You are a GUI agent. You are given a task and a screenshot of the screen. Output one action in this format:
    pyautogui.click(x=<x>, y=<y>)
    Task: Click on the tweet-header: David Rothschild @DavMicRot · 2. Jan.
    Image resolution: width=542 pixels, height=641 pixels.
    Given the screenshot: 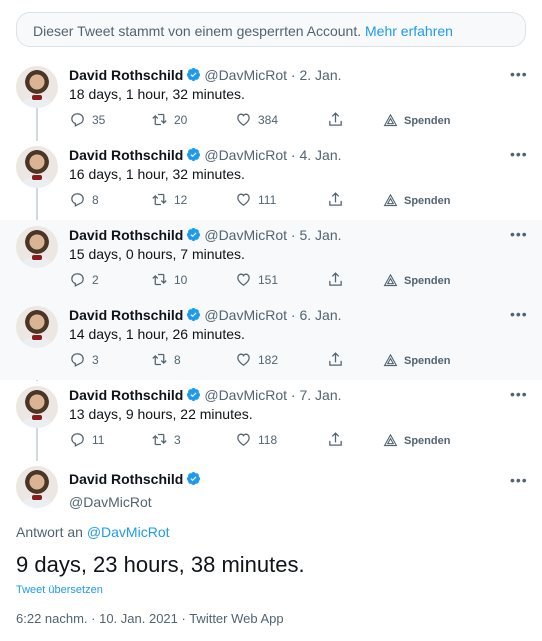 What is the action you would take?
    pyautogui.click(x=205, y=76)
    